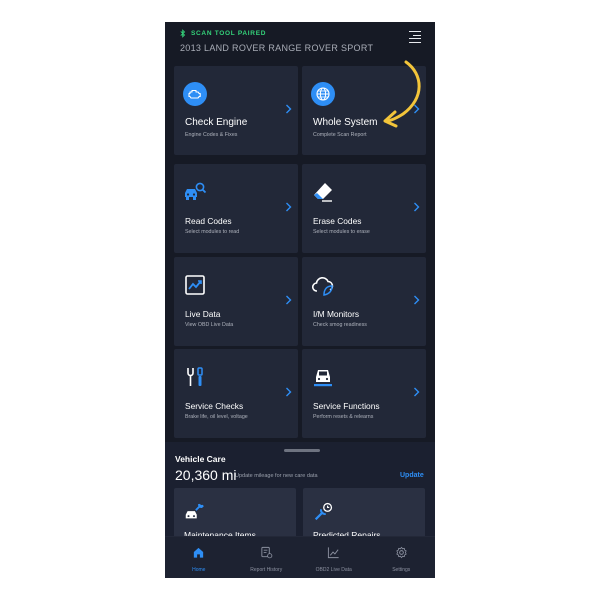 The image size is (600, 600). I want to click on tile-title: Service Functions, so click(346, 406).